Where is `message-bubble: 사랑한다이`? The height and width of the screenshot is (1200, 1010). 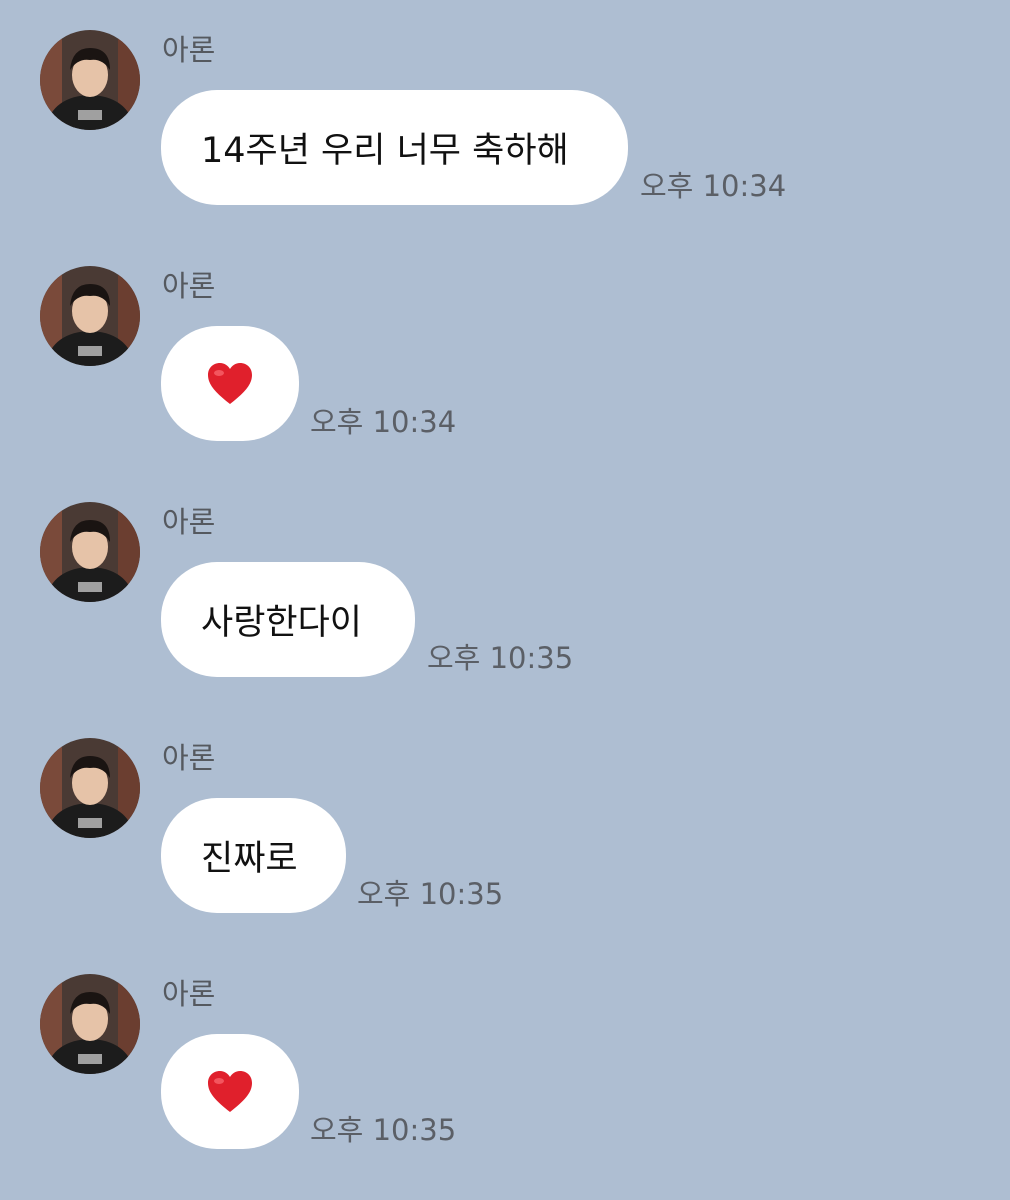
message-bubble: 사랑한다이 is located at coordinates (288, 619).